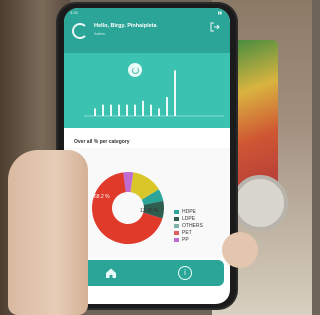  What do you see at coordinates (100, 33) in the screenshot?
I see `user-role: Admin` at bounding box center [100, 33].